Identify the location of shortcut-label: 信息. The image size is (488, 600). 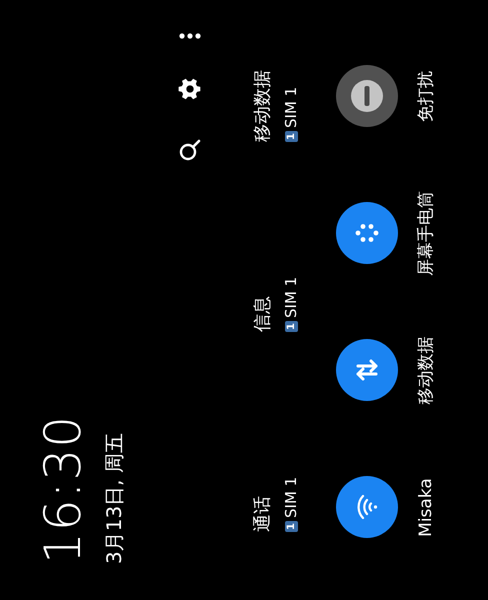
(263, 314).